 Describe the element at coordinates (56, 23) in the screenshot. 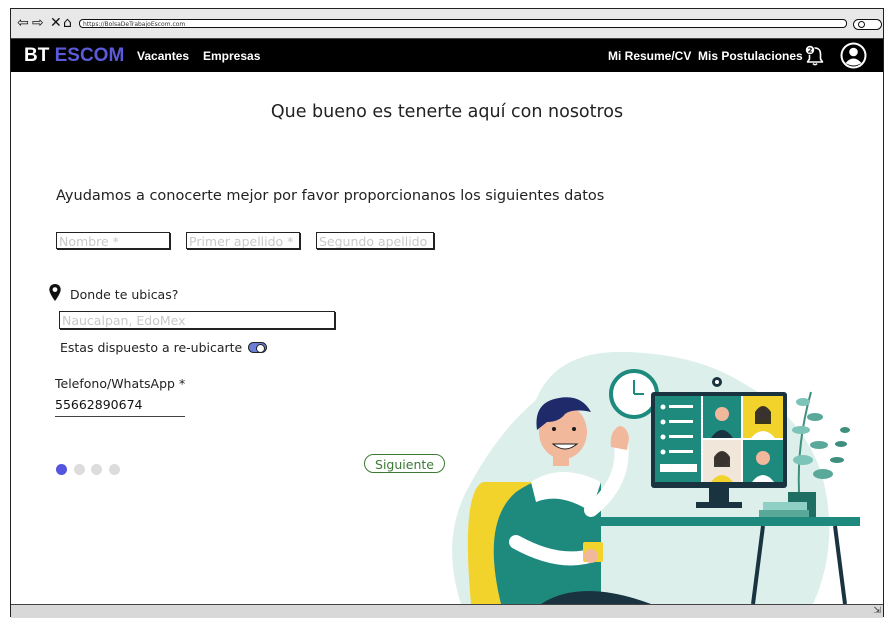

I see `close-icon: ✕` at that location.